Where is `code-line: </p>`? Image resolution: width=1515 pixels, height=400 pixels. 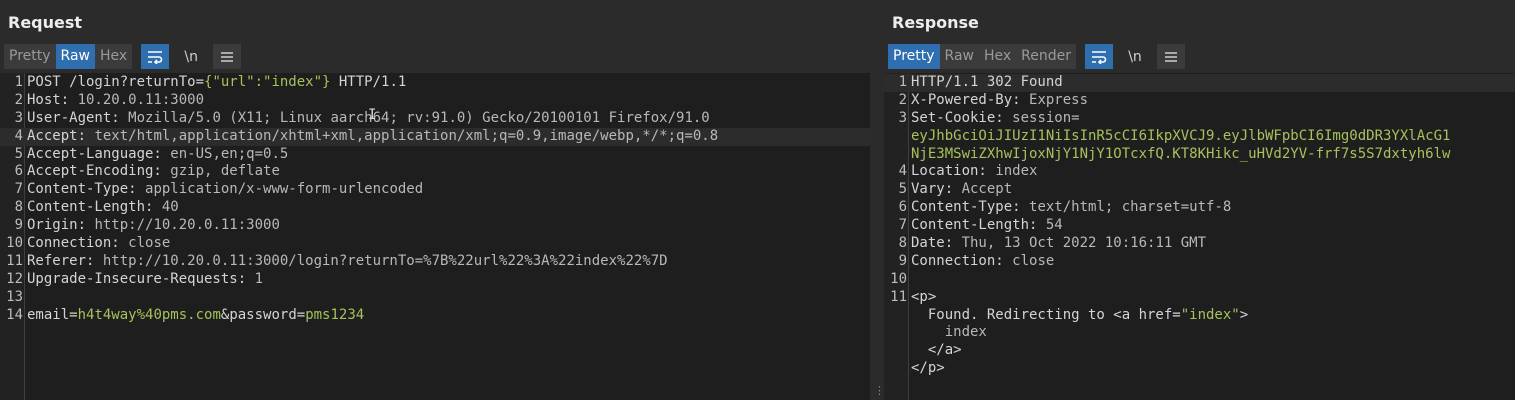 code-line: </p> is located at coordinates (1199, 369).